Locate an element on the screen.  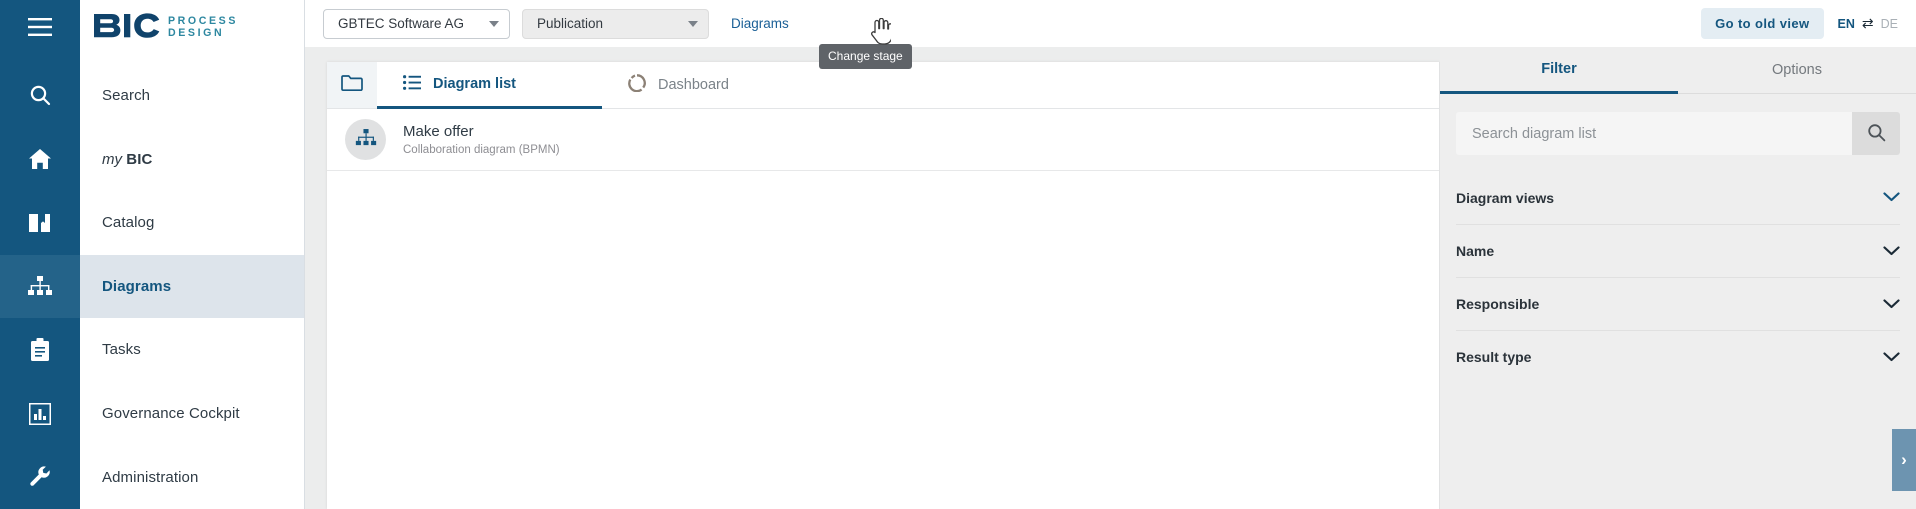
bar-chart-icon is located at coordinates (40, 413).